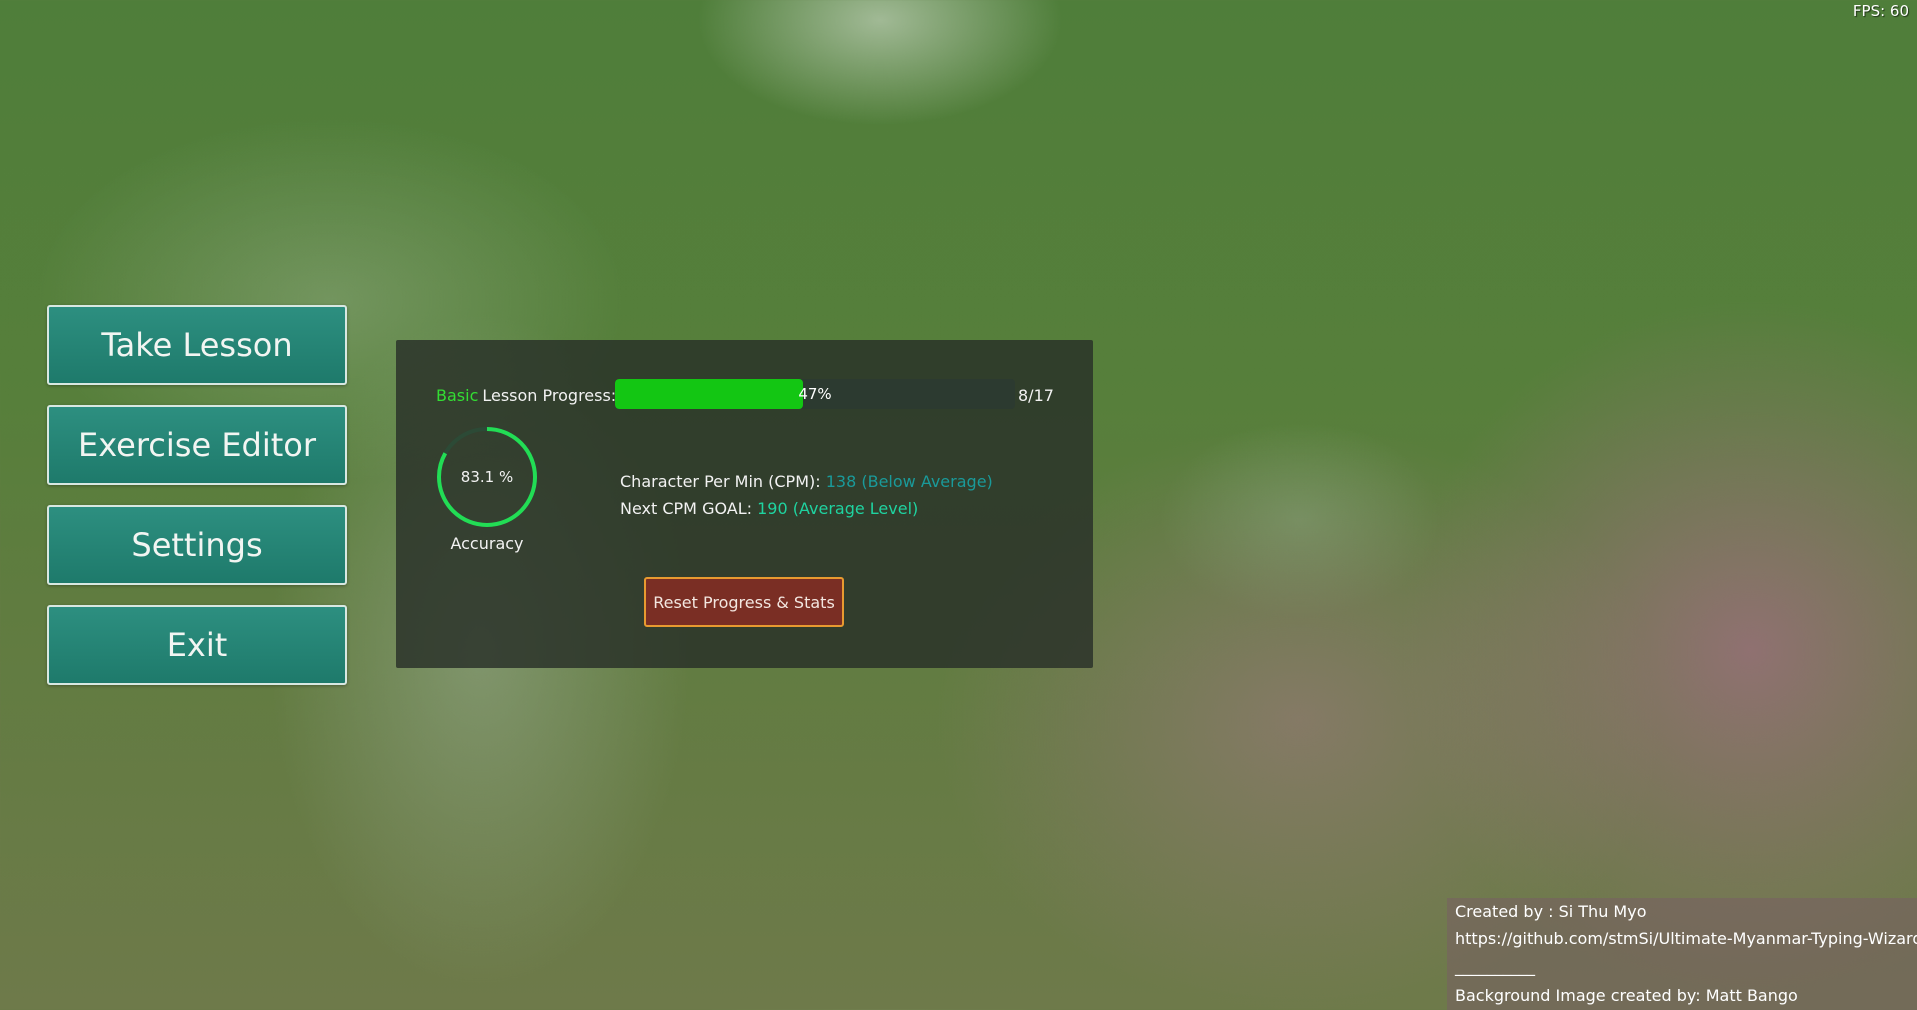 This screenshot has width=1917, height=1010. I want to click on lesson-progress-bar: 47%, so click(815, 394).